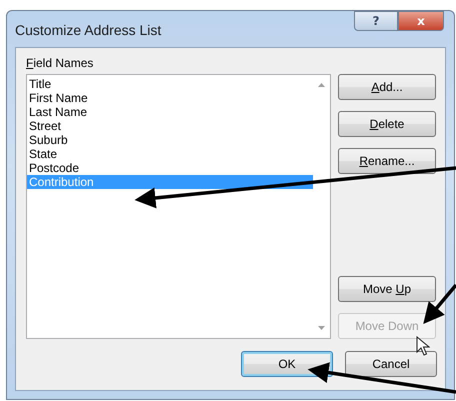 Image resolution: width=456 pixels, height=401 pixels. Describe the element at coordinates (391, 364) in the screenshot. I see `cancel-button: Cancel` at that location.